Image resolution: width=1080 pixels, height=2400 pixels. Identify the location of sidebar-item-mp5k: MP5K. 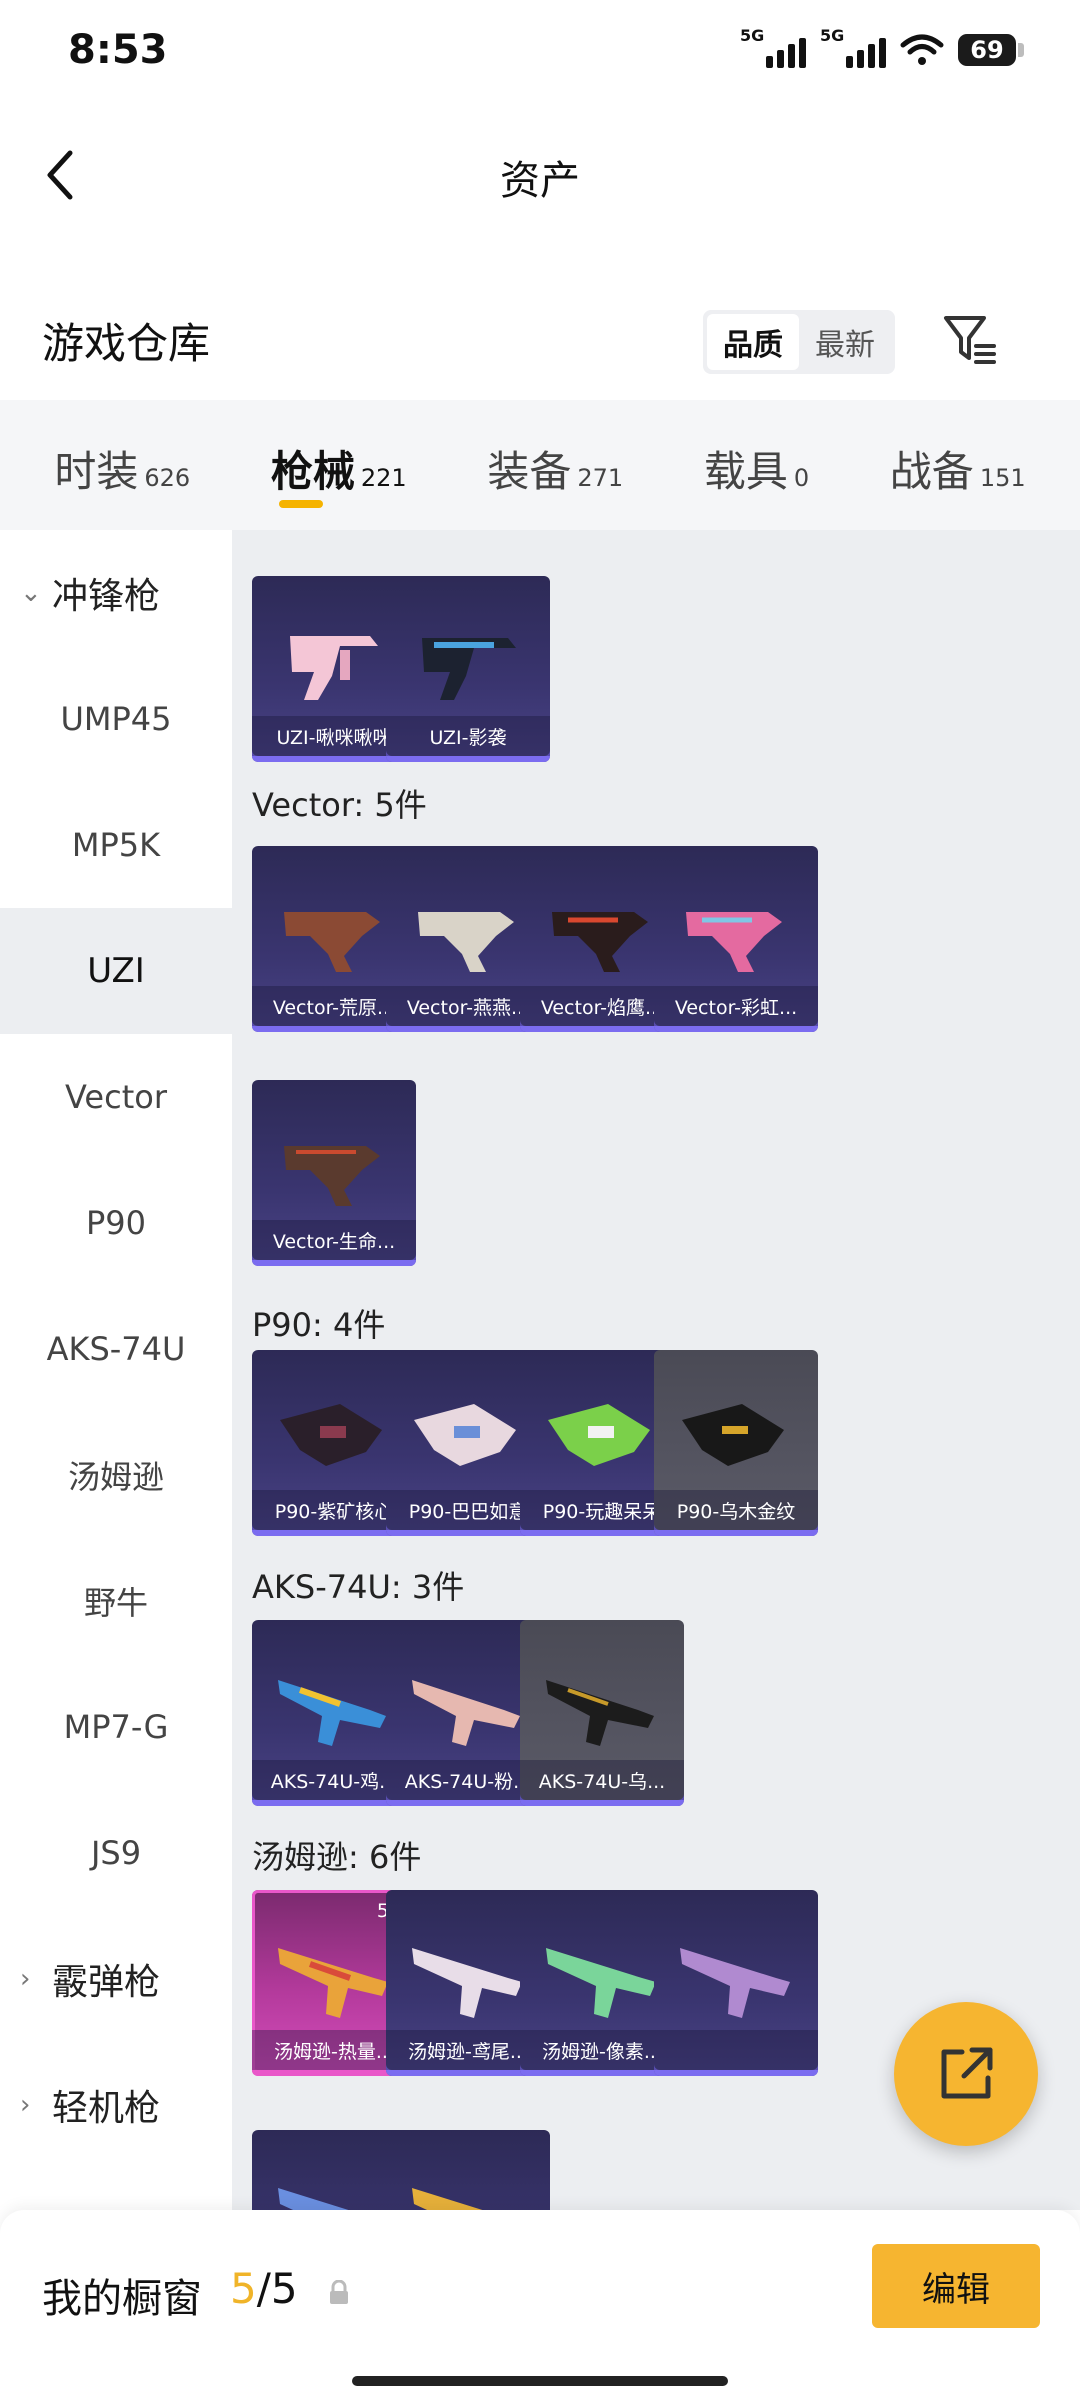
(116, 845).